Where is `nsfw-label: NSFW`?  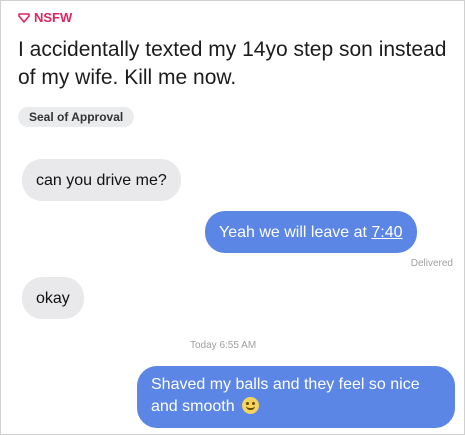
nsfw-label: NSFW is located at coordinates (53, 17).